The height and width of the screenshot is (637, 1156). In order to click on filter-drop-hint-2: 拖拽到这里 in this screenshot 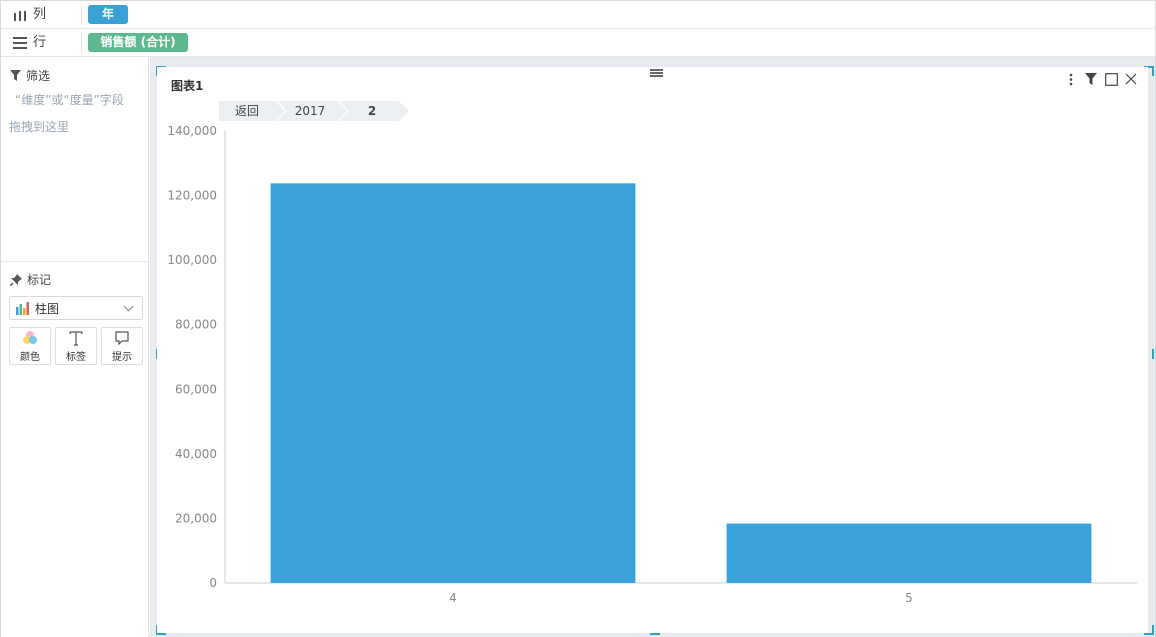, I will do `click(39, 126)`.